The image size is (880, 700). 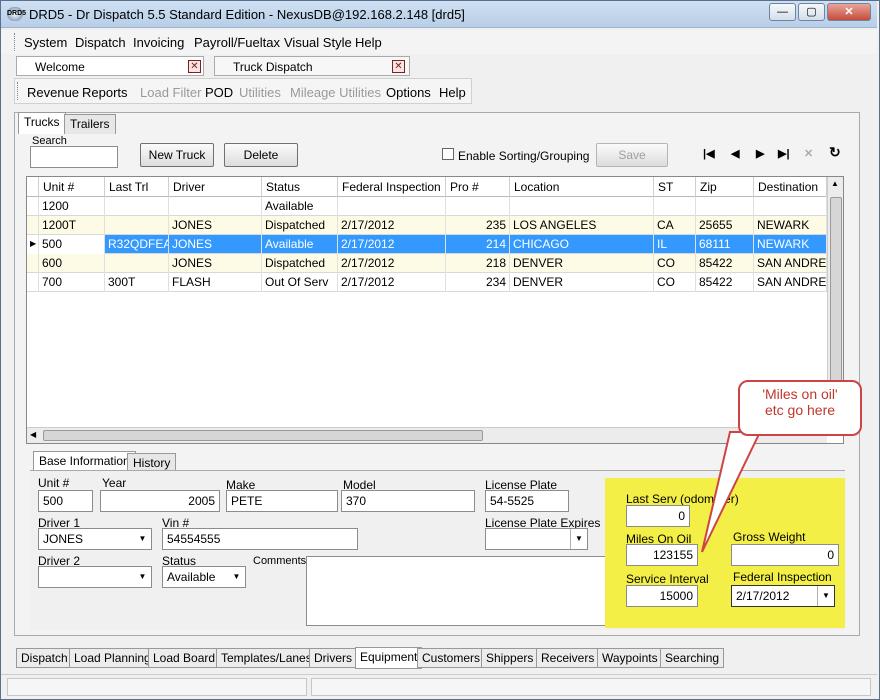 I want to click on sorting-checkbox, so click(x=448, y=154).